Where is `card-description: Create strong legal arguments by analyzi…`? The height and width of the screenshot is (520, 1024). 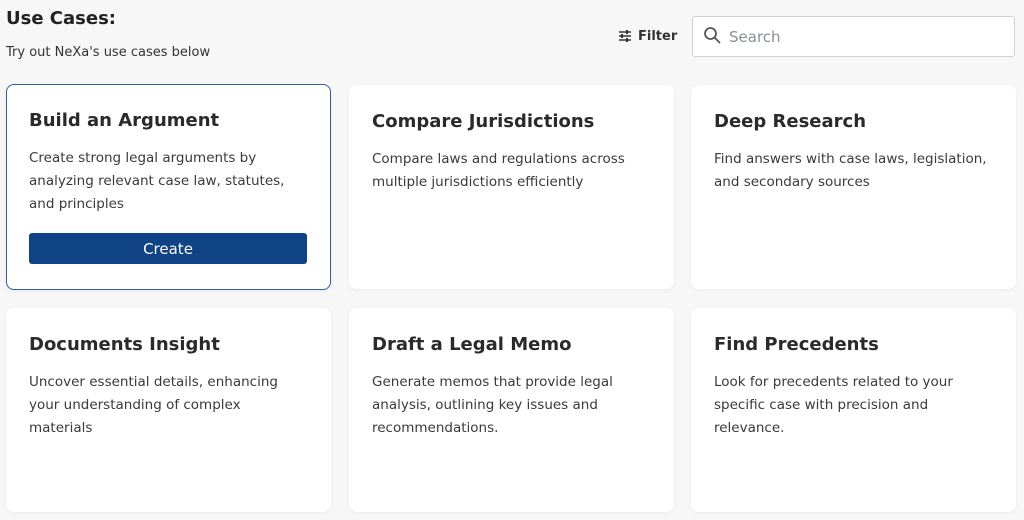
card-description: Create strong legal arguments by analyzi… is located at coordinates (157, 181).